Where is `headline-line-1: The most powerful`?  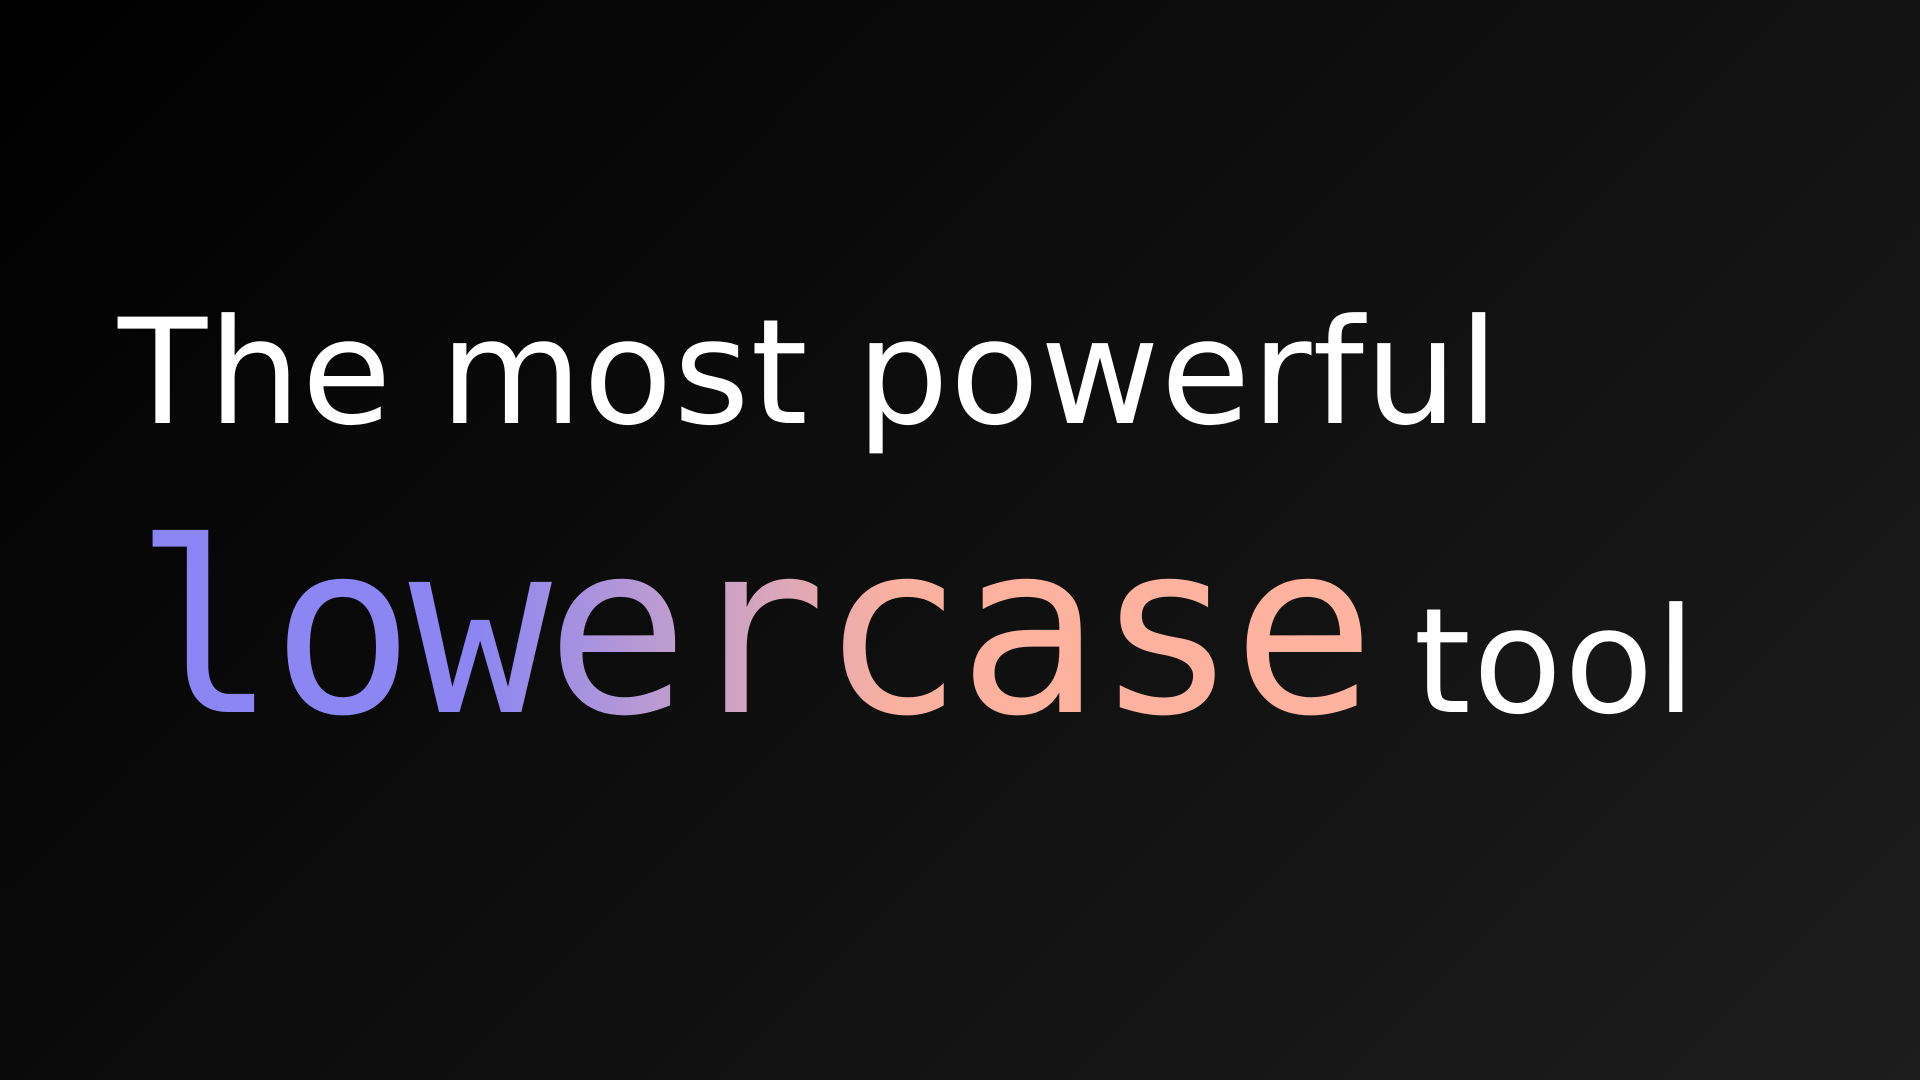 headline-line-1: The most powerful is located at coordinates (809, 373).